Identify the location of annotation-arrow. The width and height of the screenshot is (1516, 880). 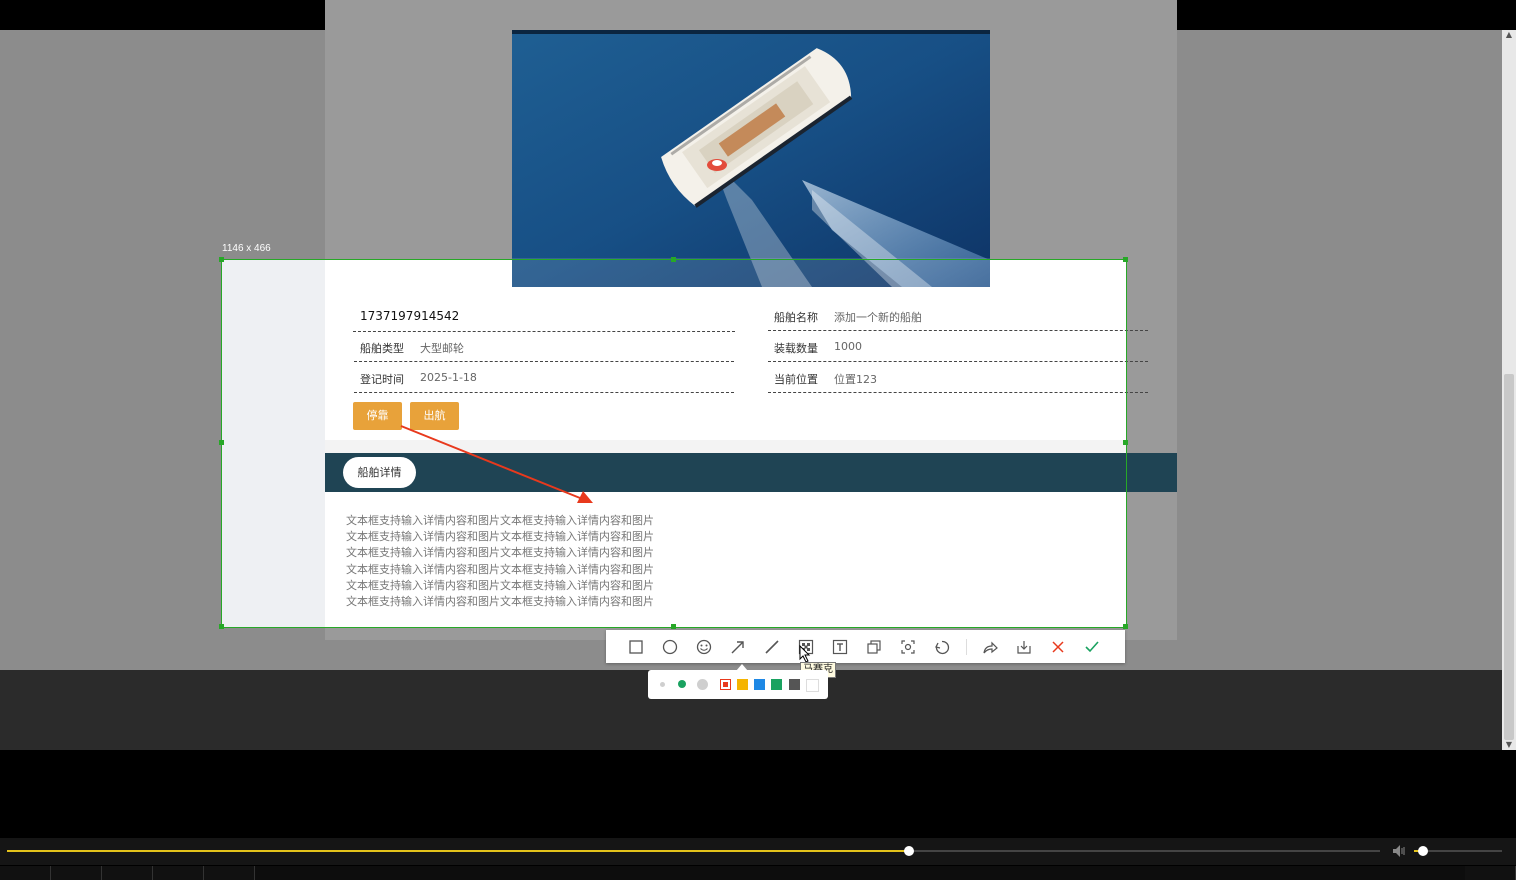
(500, 465).